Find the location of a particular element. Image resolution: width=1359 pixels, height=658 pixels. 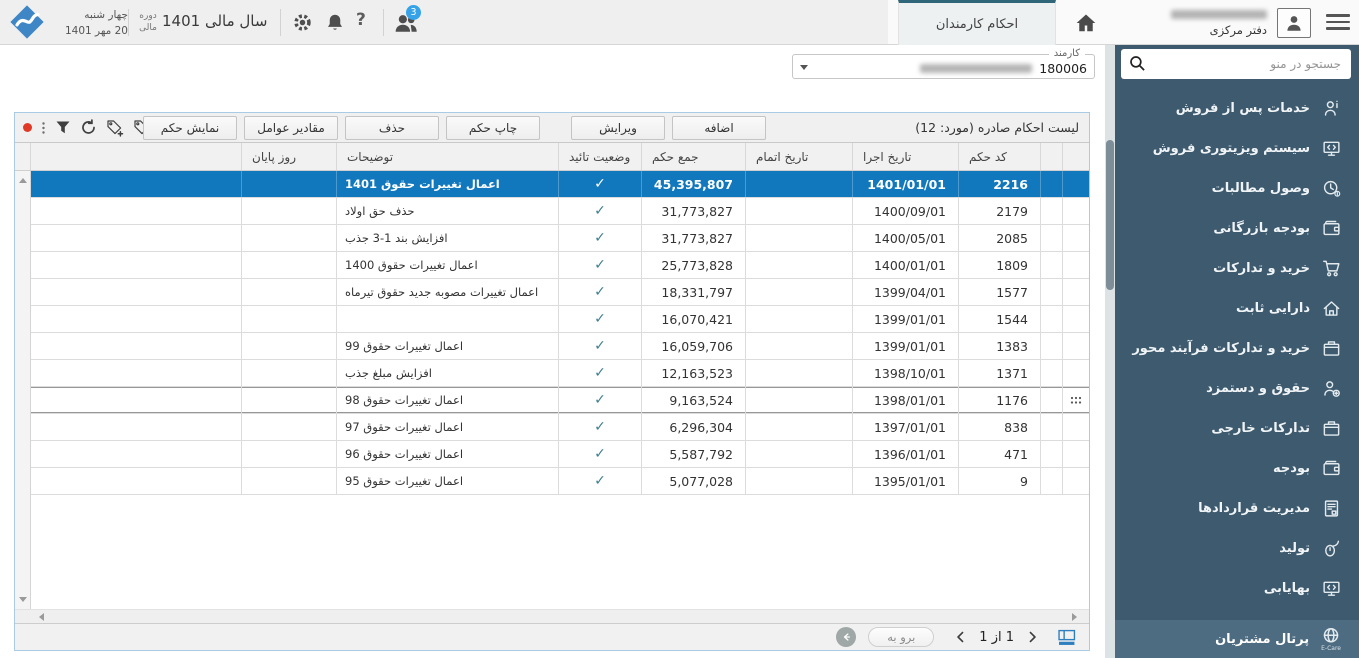

record-indicator-icon is located at coordinates (27, 127).